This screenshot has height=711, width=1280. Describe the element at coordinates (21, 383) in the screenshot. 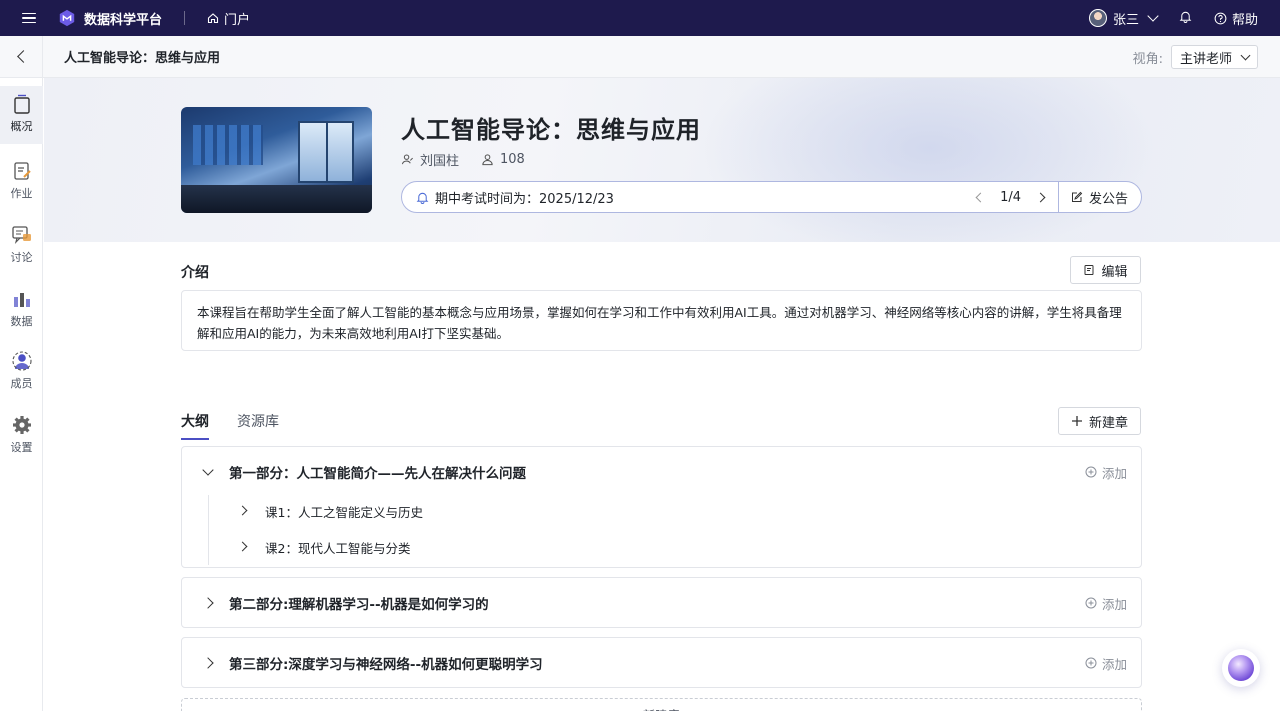

I see `rail-label: 成员` at that location.